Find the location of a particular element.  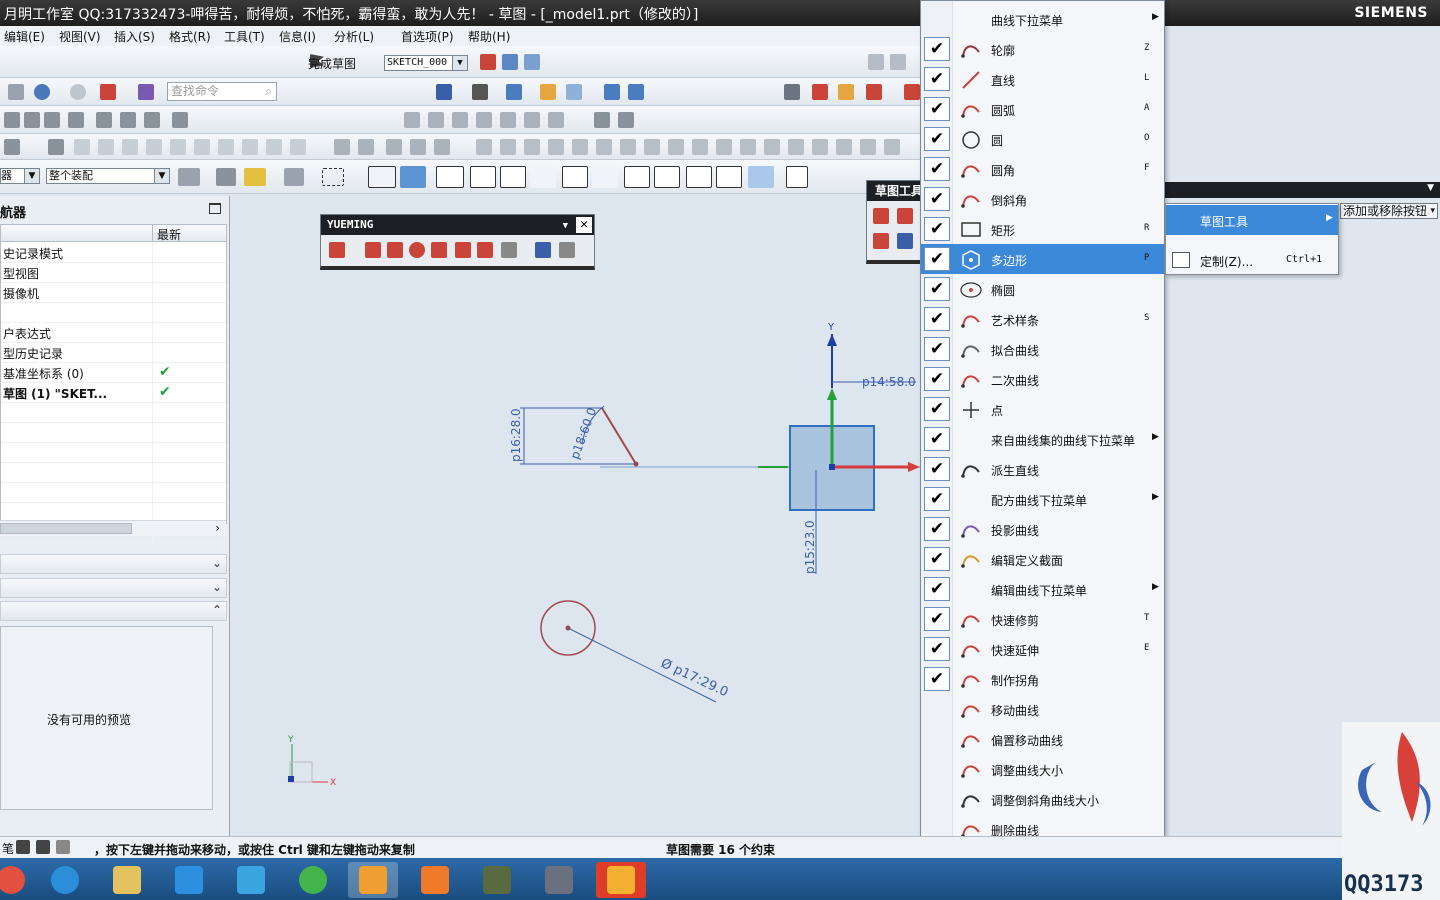

menu-item: ✔ 投影曲线 is located at coordinates (1042, 529).